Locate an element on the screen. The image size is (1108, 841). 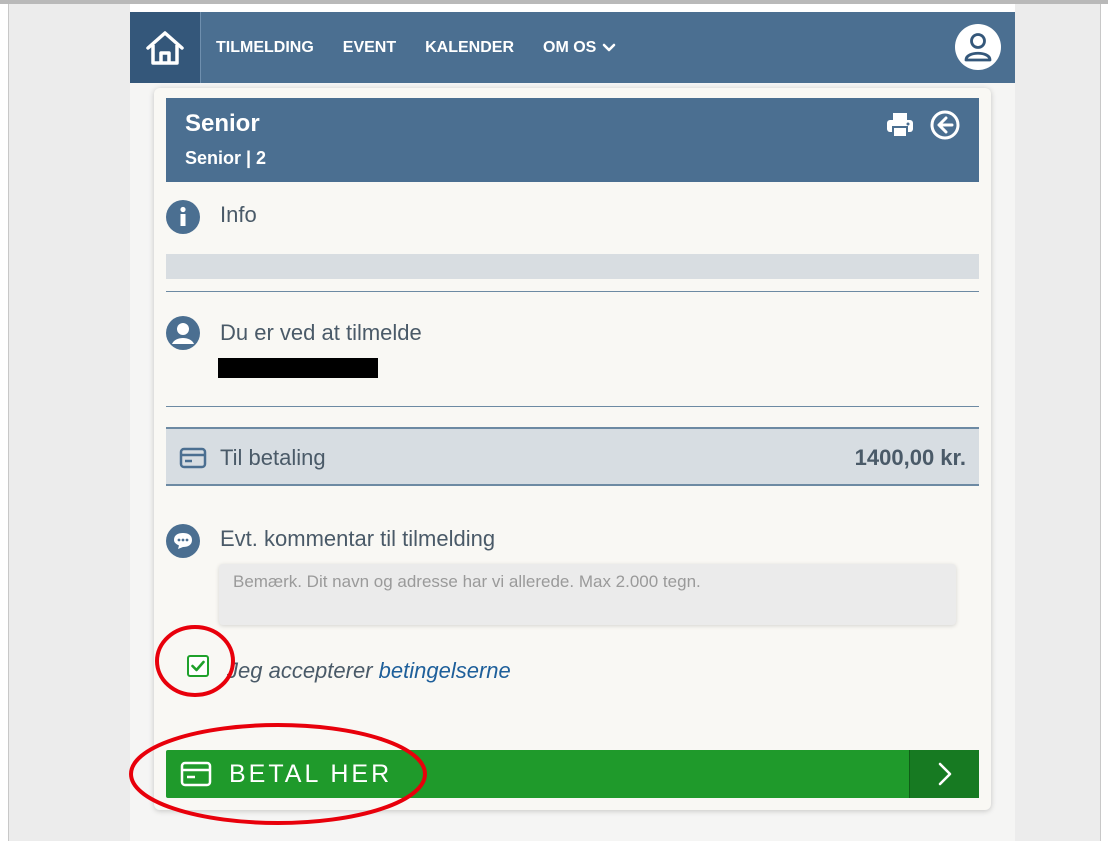
card-subtitle: Senior | 2 is located at coordinates (226, 158).